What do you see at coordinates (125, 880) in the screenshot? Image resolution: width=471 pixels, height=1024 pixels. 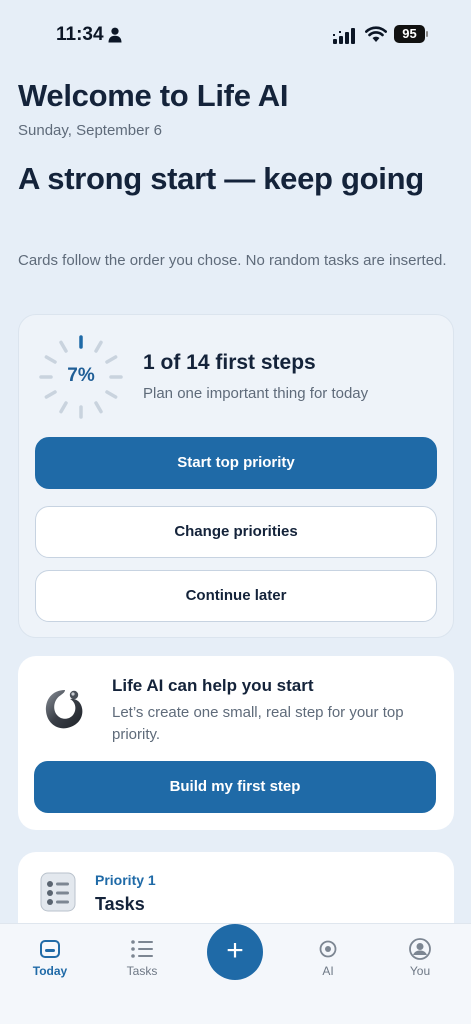 I see `priority-label: Priority 1` at bounding box center [125, 880].